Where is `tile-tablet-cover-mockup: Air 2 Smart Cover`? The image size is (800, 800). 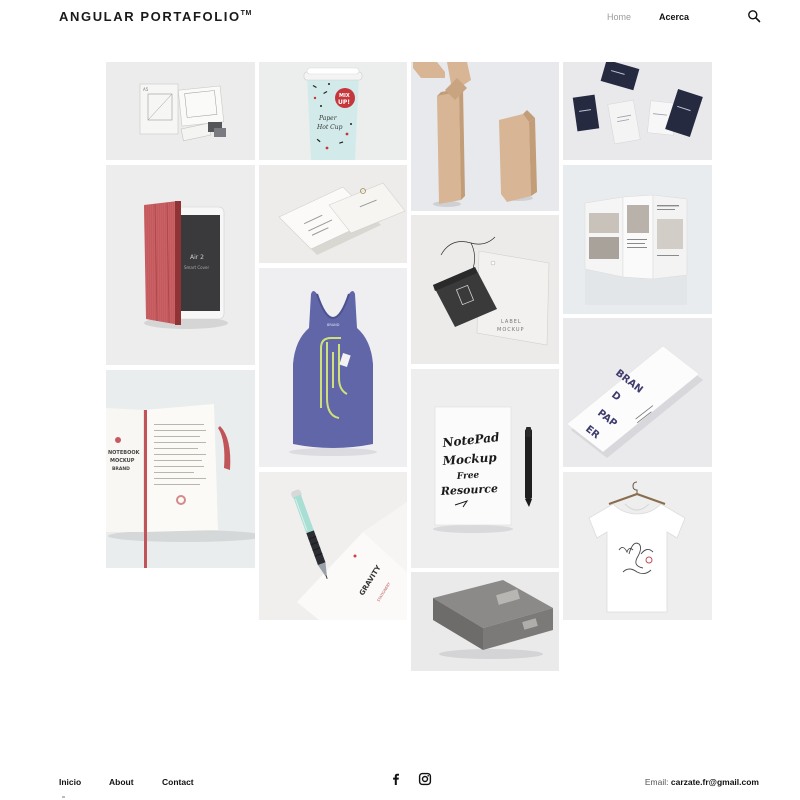 tile-tablet-cover-mockup: Air 2 Smart Cover is located at coordinates (180, 265).